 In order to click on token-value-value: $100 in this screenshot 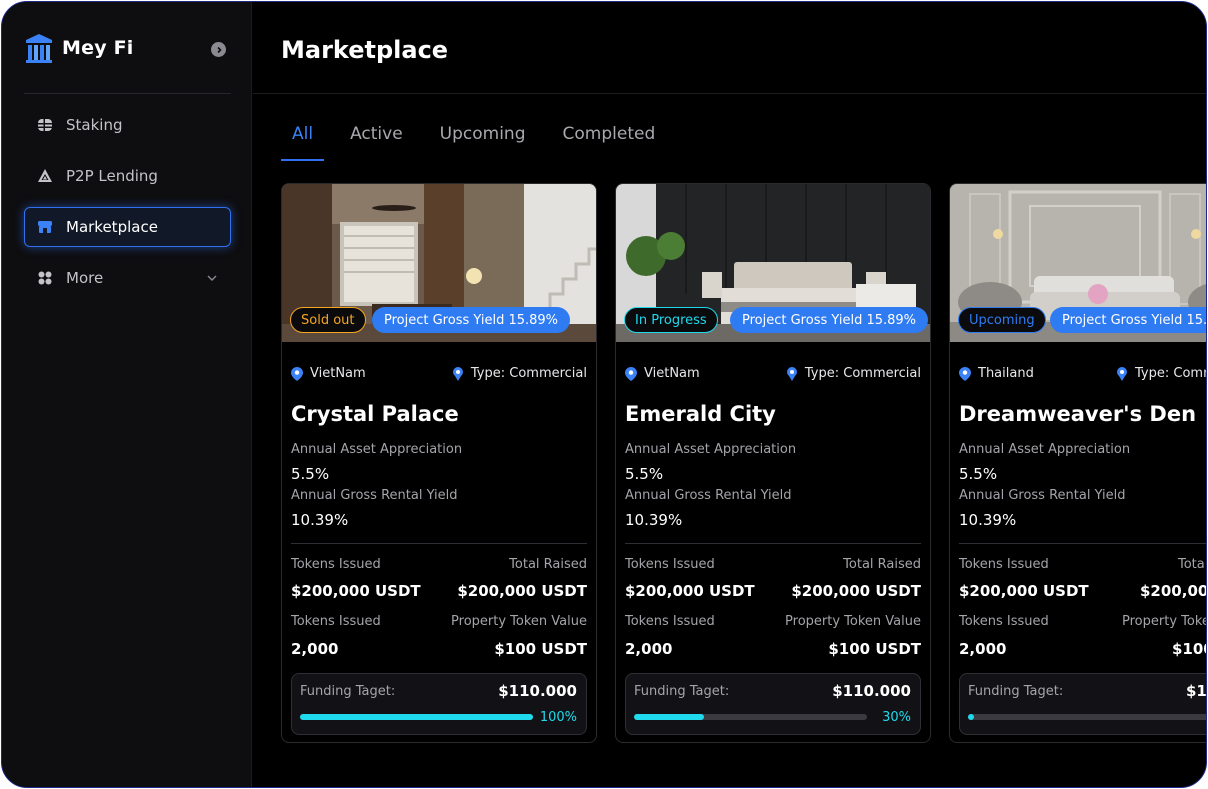, I will do `click(1189, 649)`.